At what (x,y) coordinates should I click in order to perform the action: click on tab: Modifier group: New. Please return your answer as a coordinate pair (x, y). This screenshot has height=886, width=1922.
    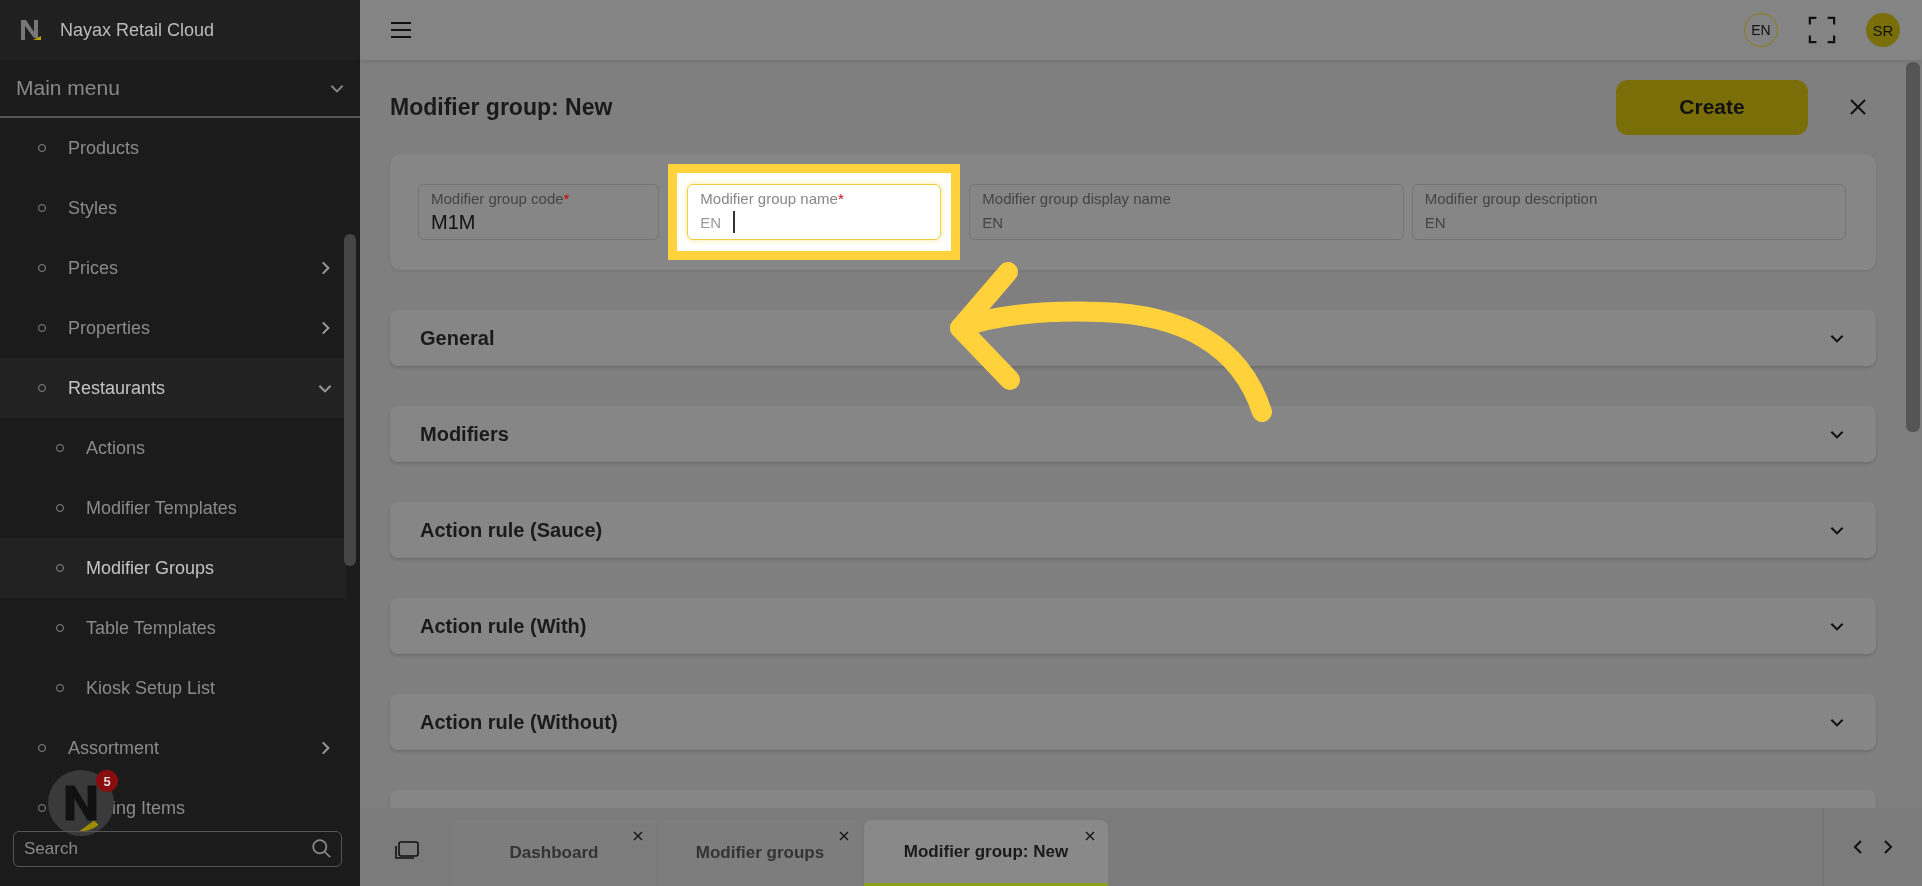
    Looking at the image, I should click on (986, 853).